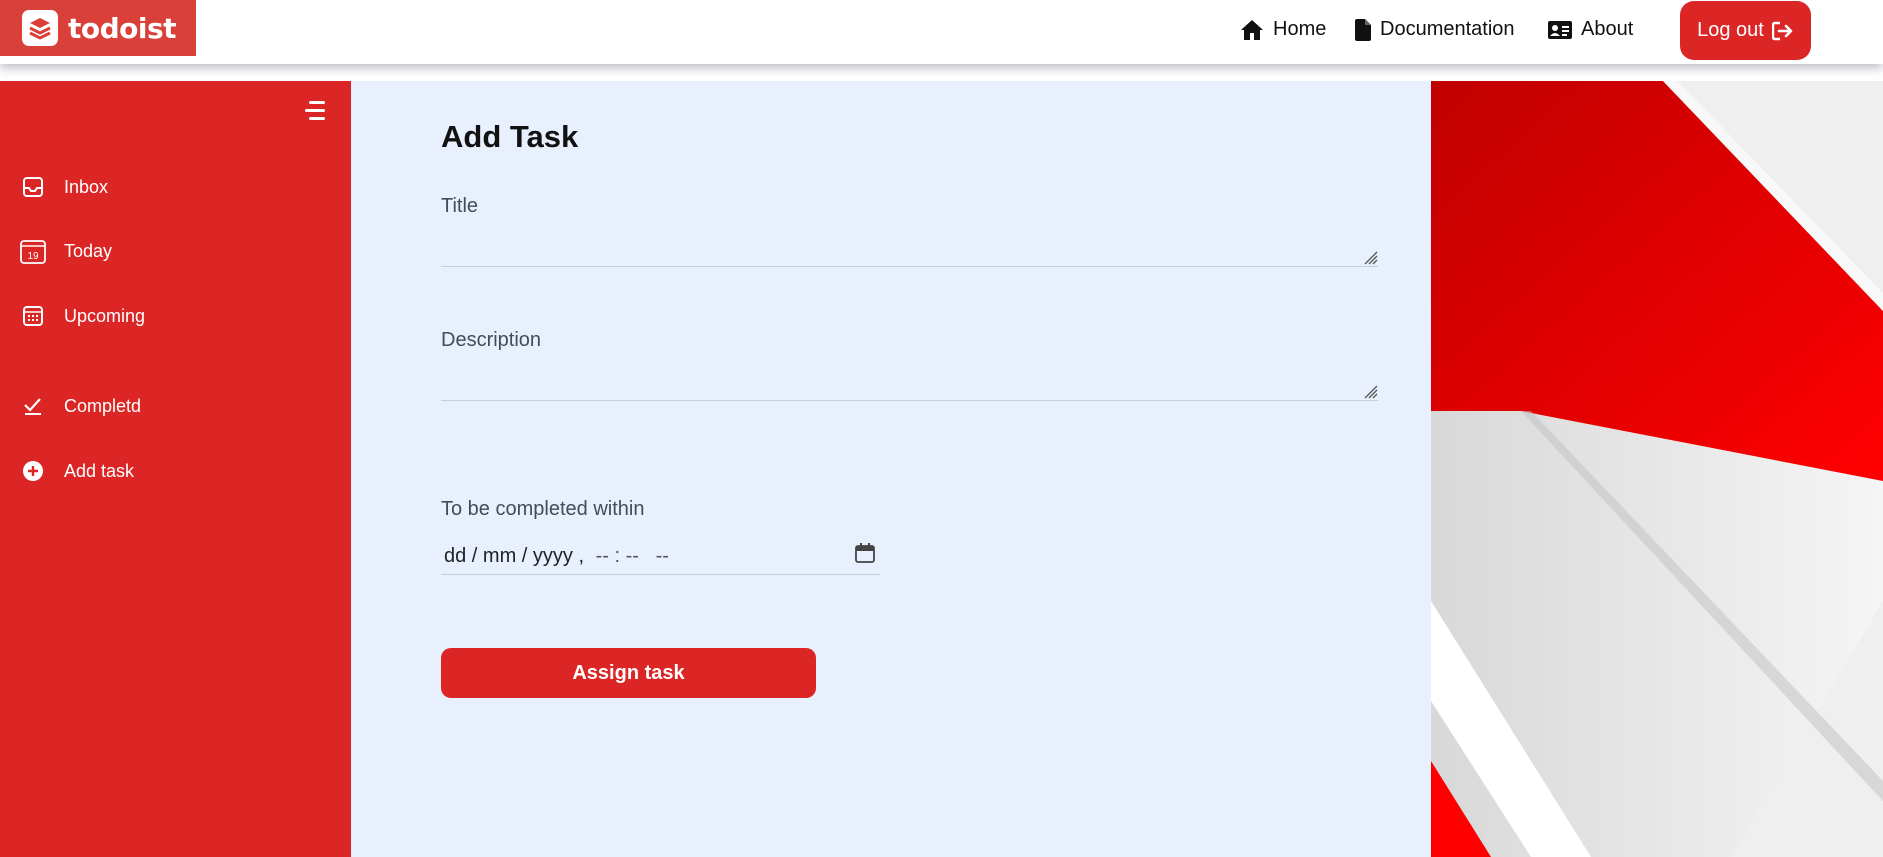 This screenshot has width=1883, height=857. I want to click on top-navbar: todoist Home Documentation About Log out, so click(941, 32).